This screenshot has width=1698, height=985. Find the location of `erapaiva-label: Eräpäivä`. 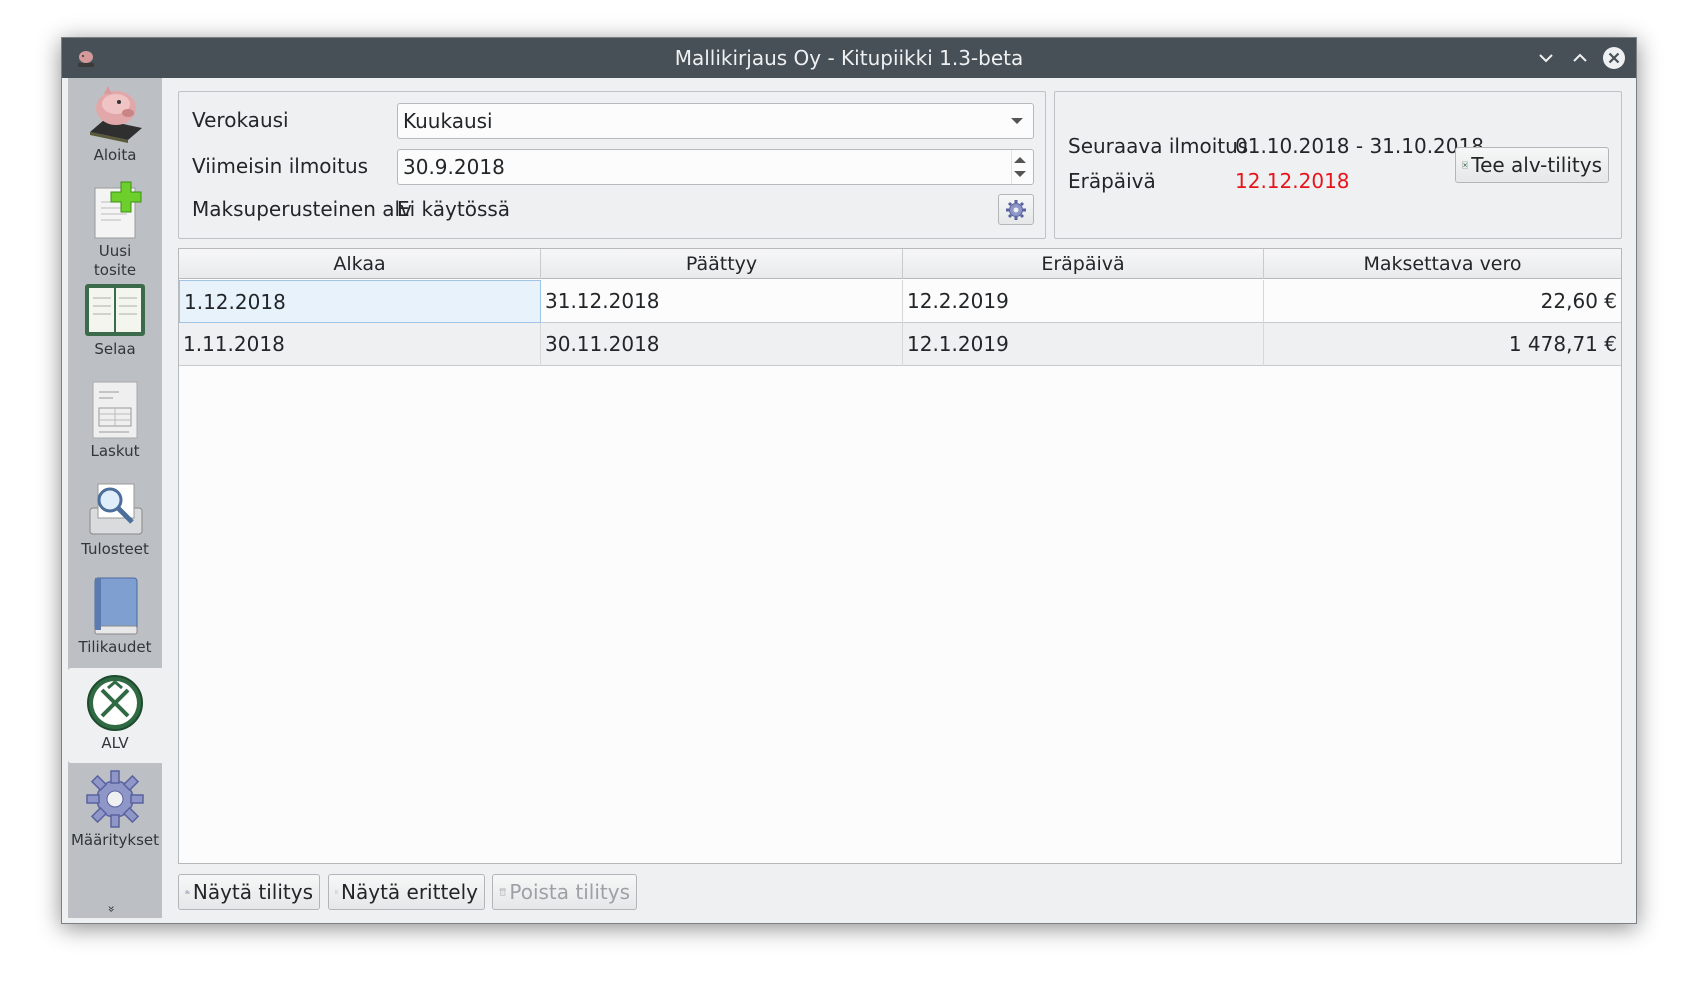

erapaiva-label: Eräpäivä is located at coordinates (1112, 181).